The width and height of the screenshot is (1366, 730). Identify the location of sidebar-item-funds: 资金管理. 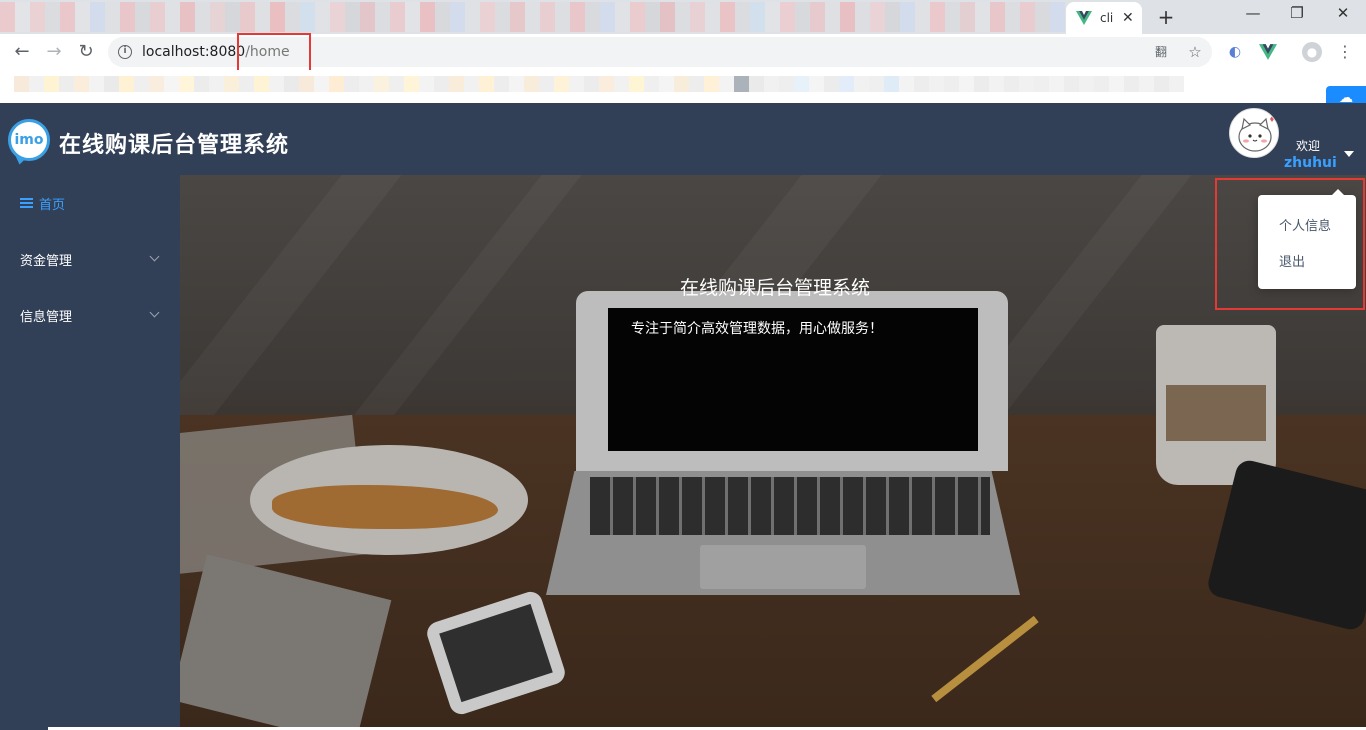
(90, 259).